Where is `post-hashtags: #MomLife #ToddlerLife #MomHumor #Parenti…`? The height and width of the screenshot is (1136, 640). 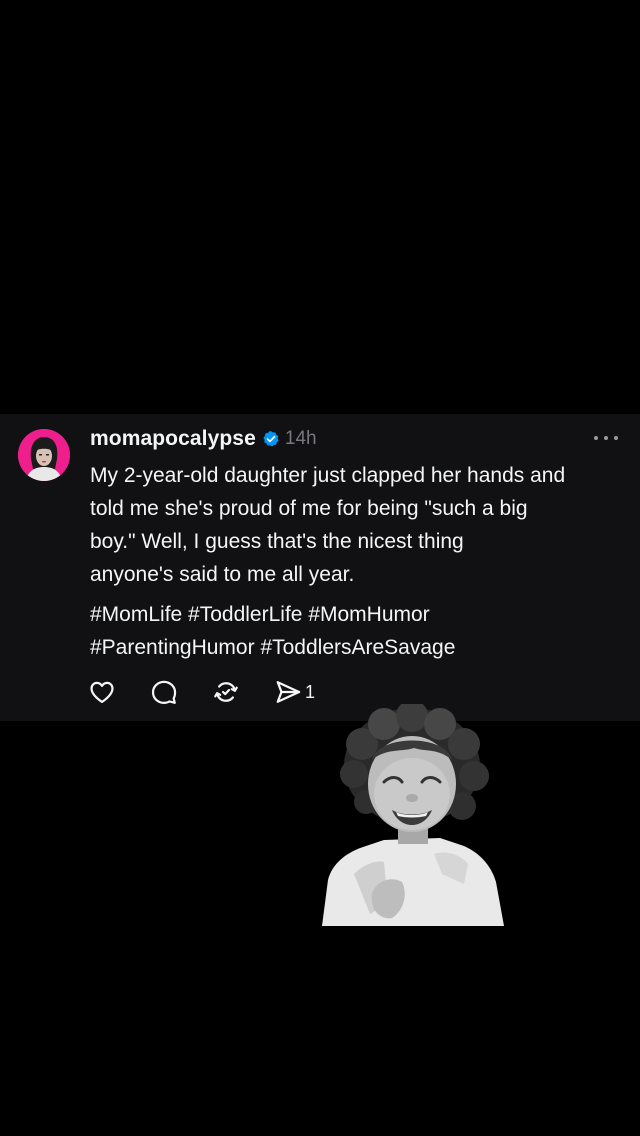
post-hashtags: #MomLife #ToddlerLife #MomHumor #Parenti… is located at coordinates (357, 631).